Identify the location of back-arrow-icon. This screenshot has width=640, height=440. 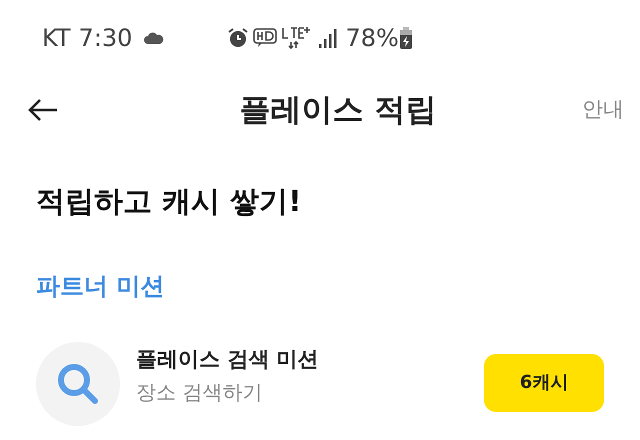
(43, 110).